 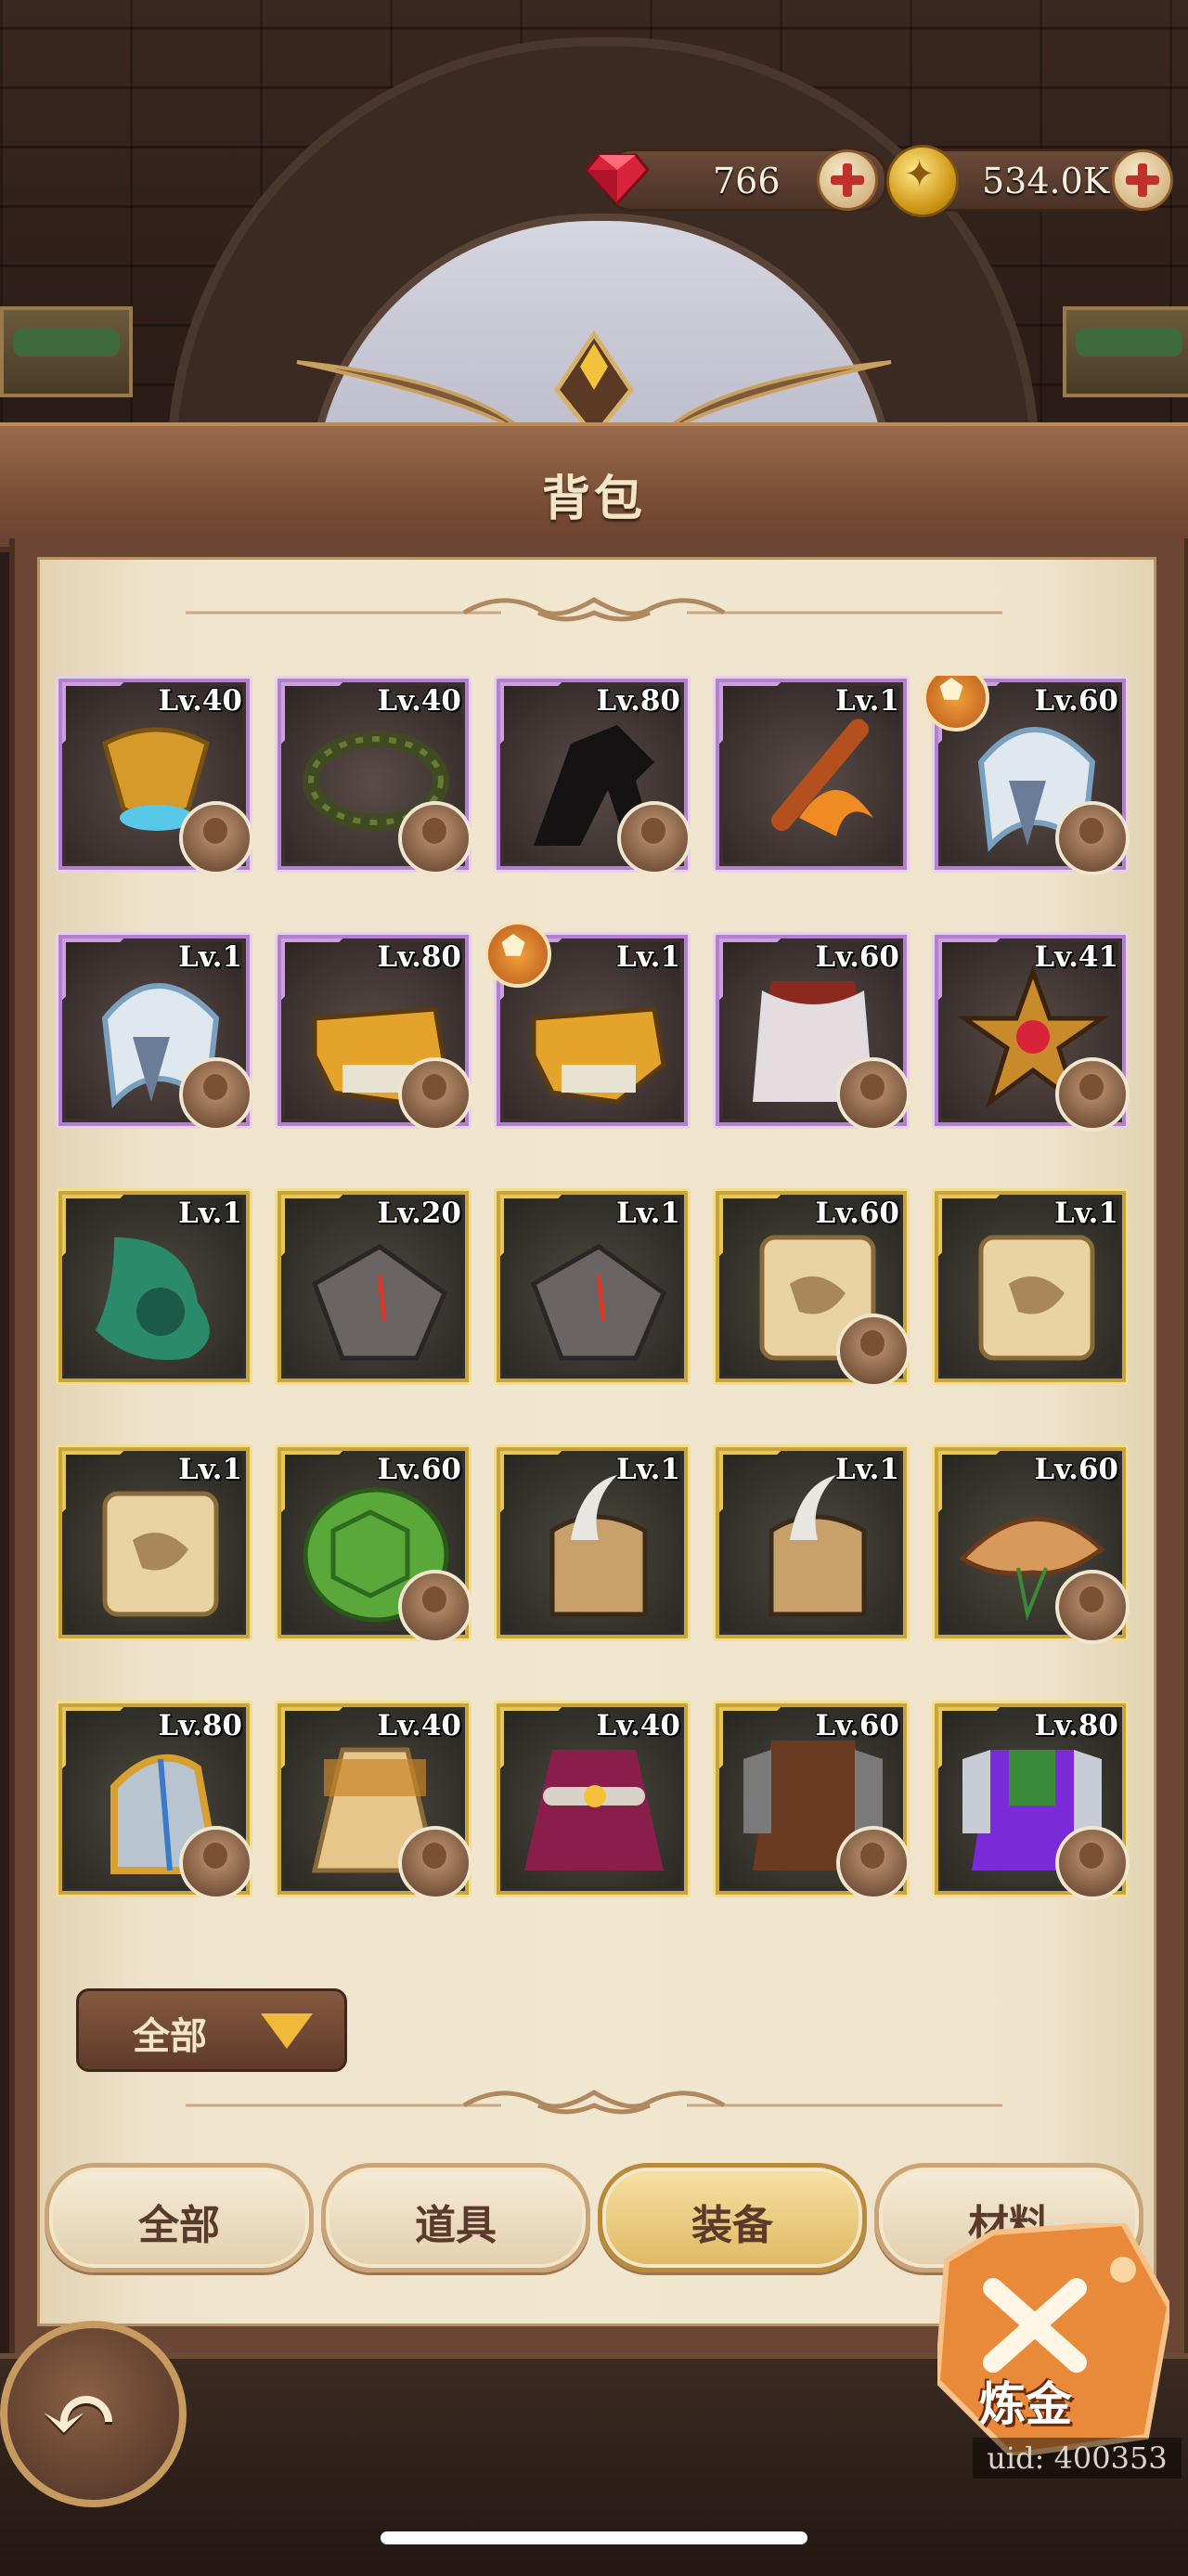 I want to click on filter-dropdown-label: 全部, so click(x=170, y=2036).